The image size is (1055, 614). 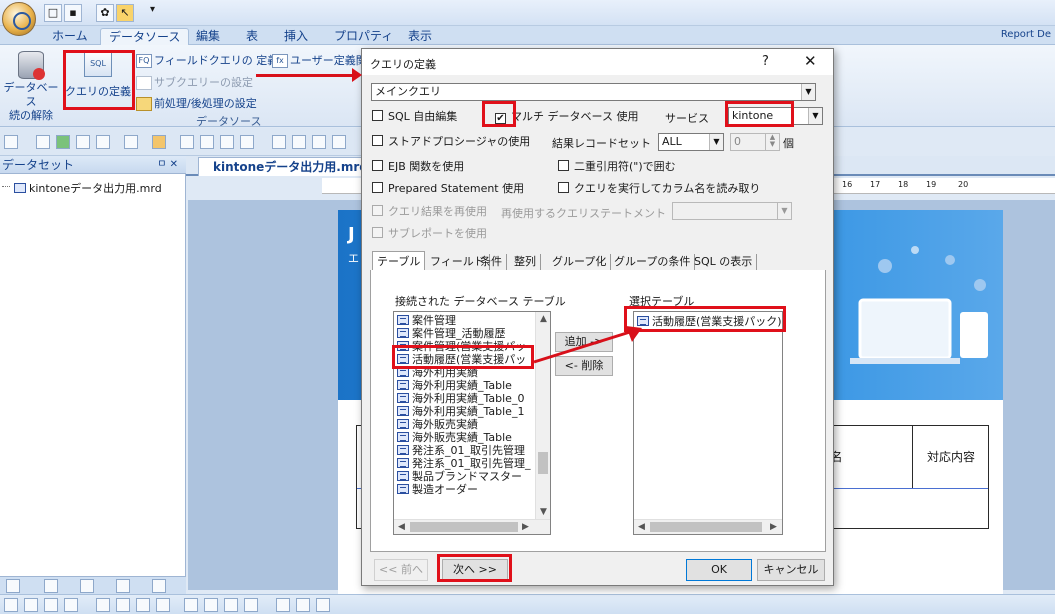 I want to click on tab-view: 表示, so click(x=420, y=36).